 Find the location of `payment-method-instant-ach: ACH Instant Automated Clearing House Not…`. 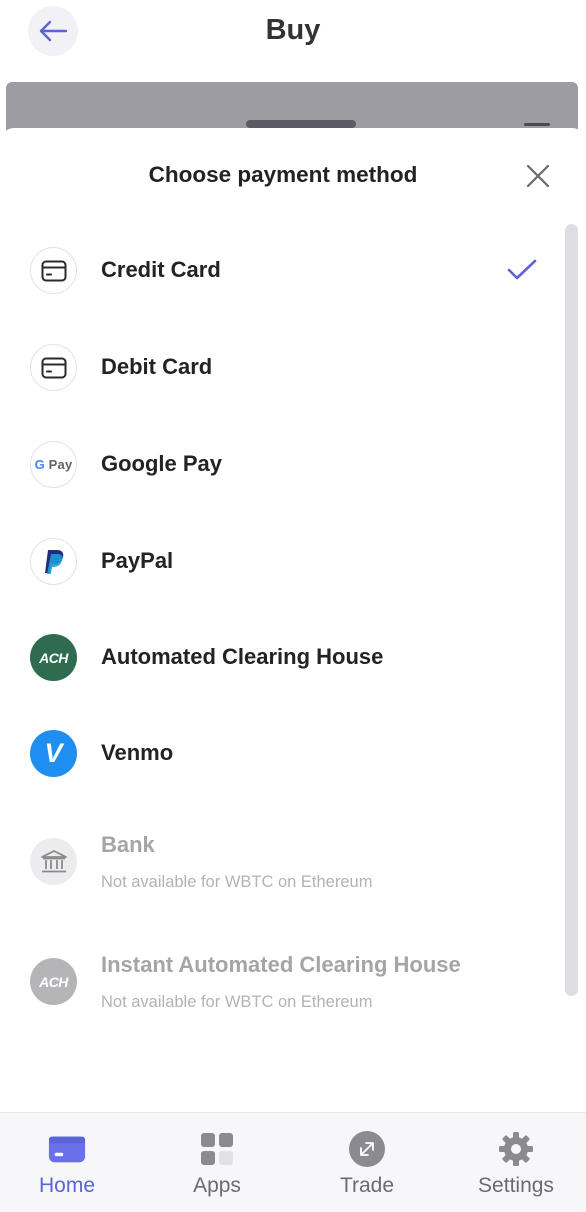

payment-method-instant-ach: ACH Instant Automated Clearing House Not… is located at coordinates (280, 982).